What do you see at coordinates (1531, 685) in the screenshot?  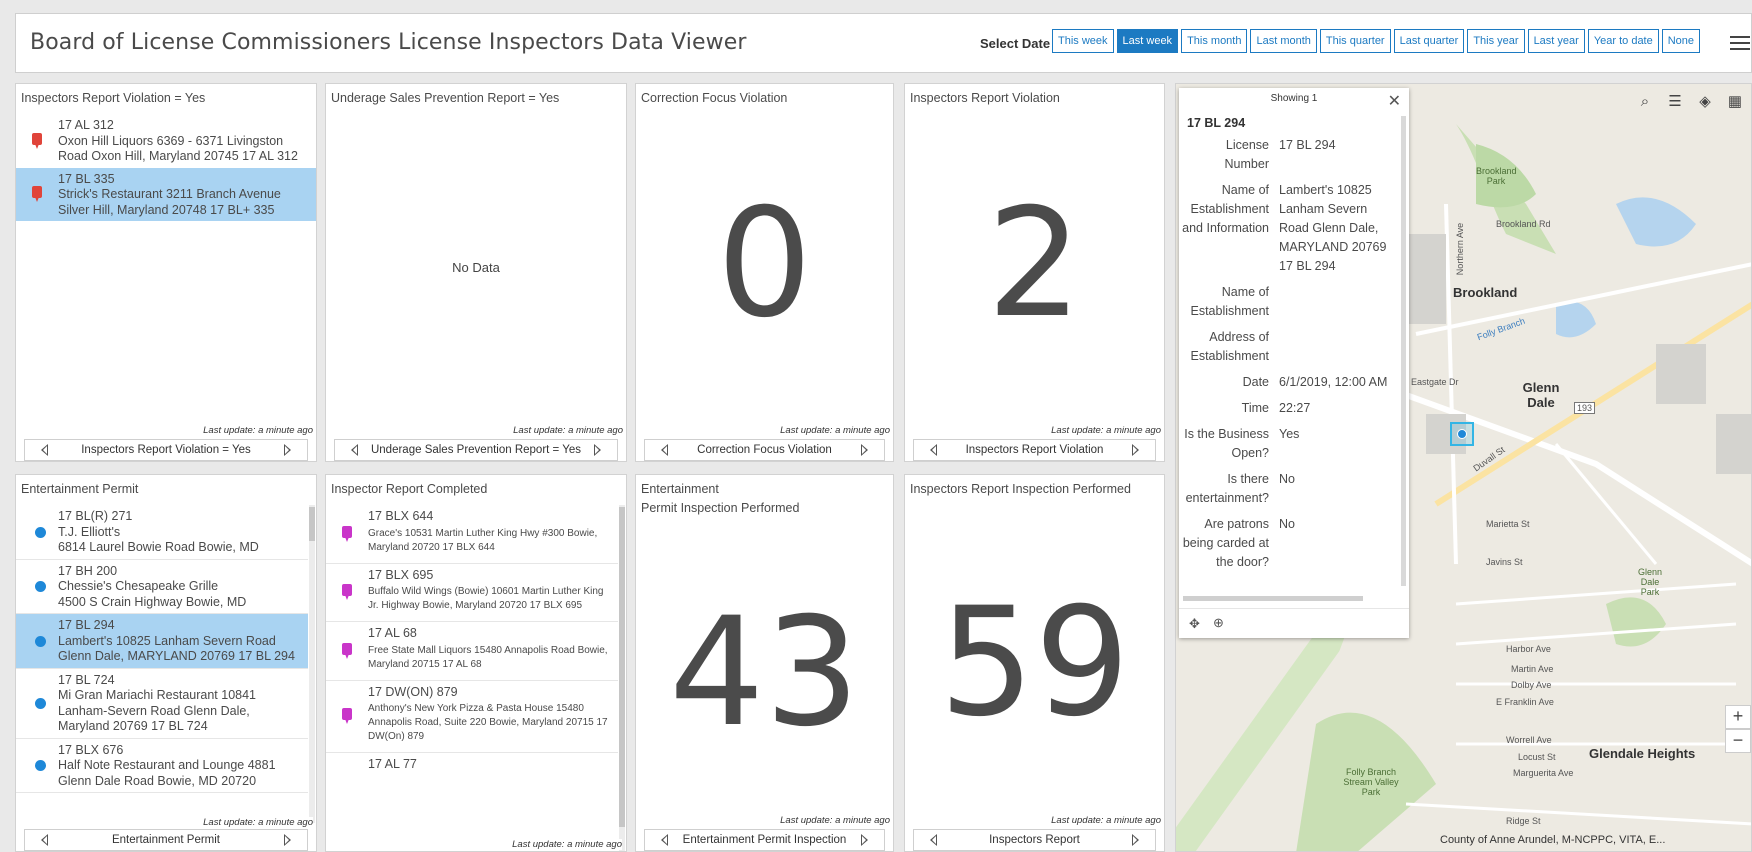 I see `map-label: Dolby Ave` at bounding box center [1531, 685].